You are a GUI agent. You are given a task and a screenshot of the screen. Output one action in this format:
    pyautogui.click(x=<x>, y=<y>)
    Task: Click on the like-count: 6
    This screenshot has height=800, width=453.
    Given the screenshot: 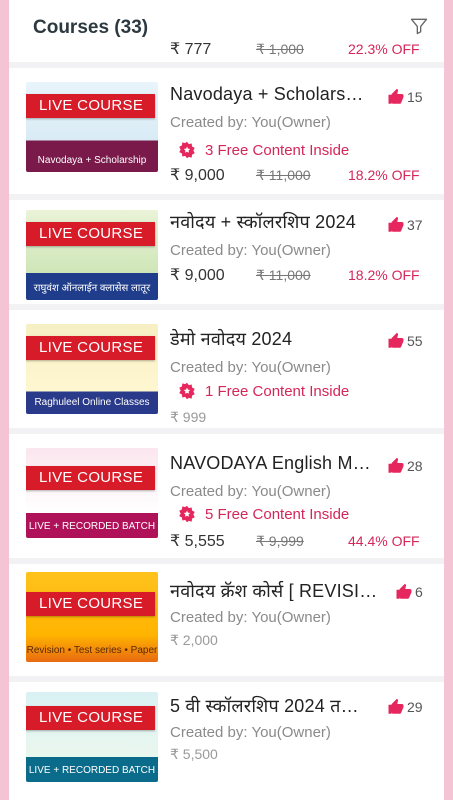 What is the action you would take?
    pyautogui.click(x=419, y=592)
    